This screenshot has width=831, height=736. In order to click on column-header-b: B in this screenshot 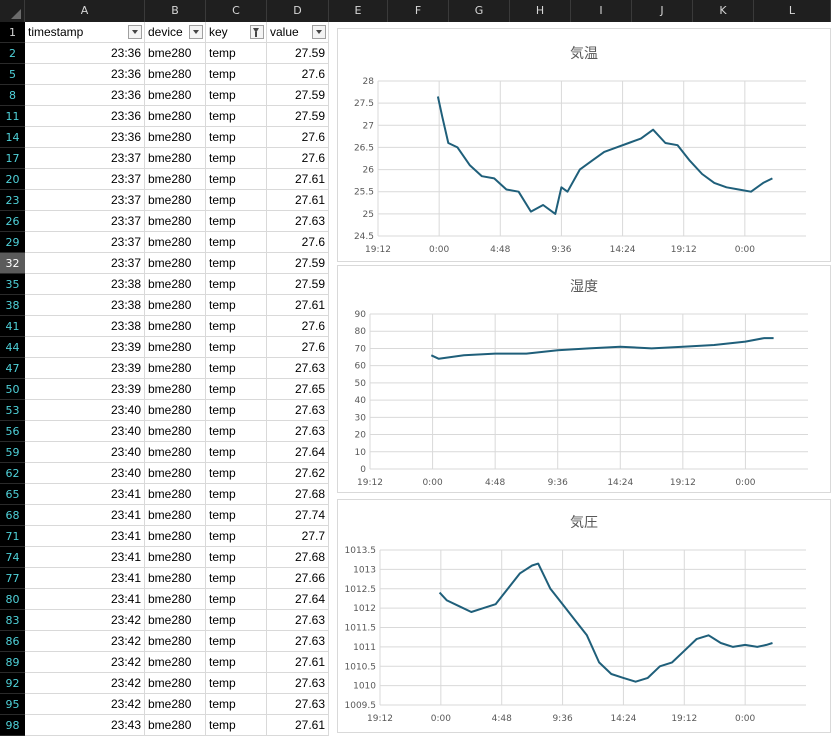, I will do `click(175, 11)`.